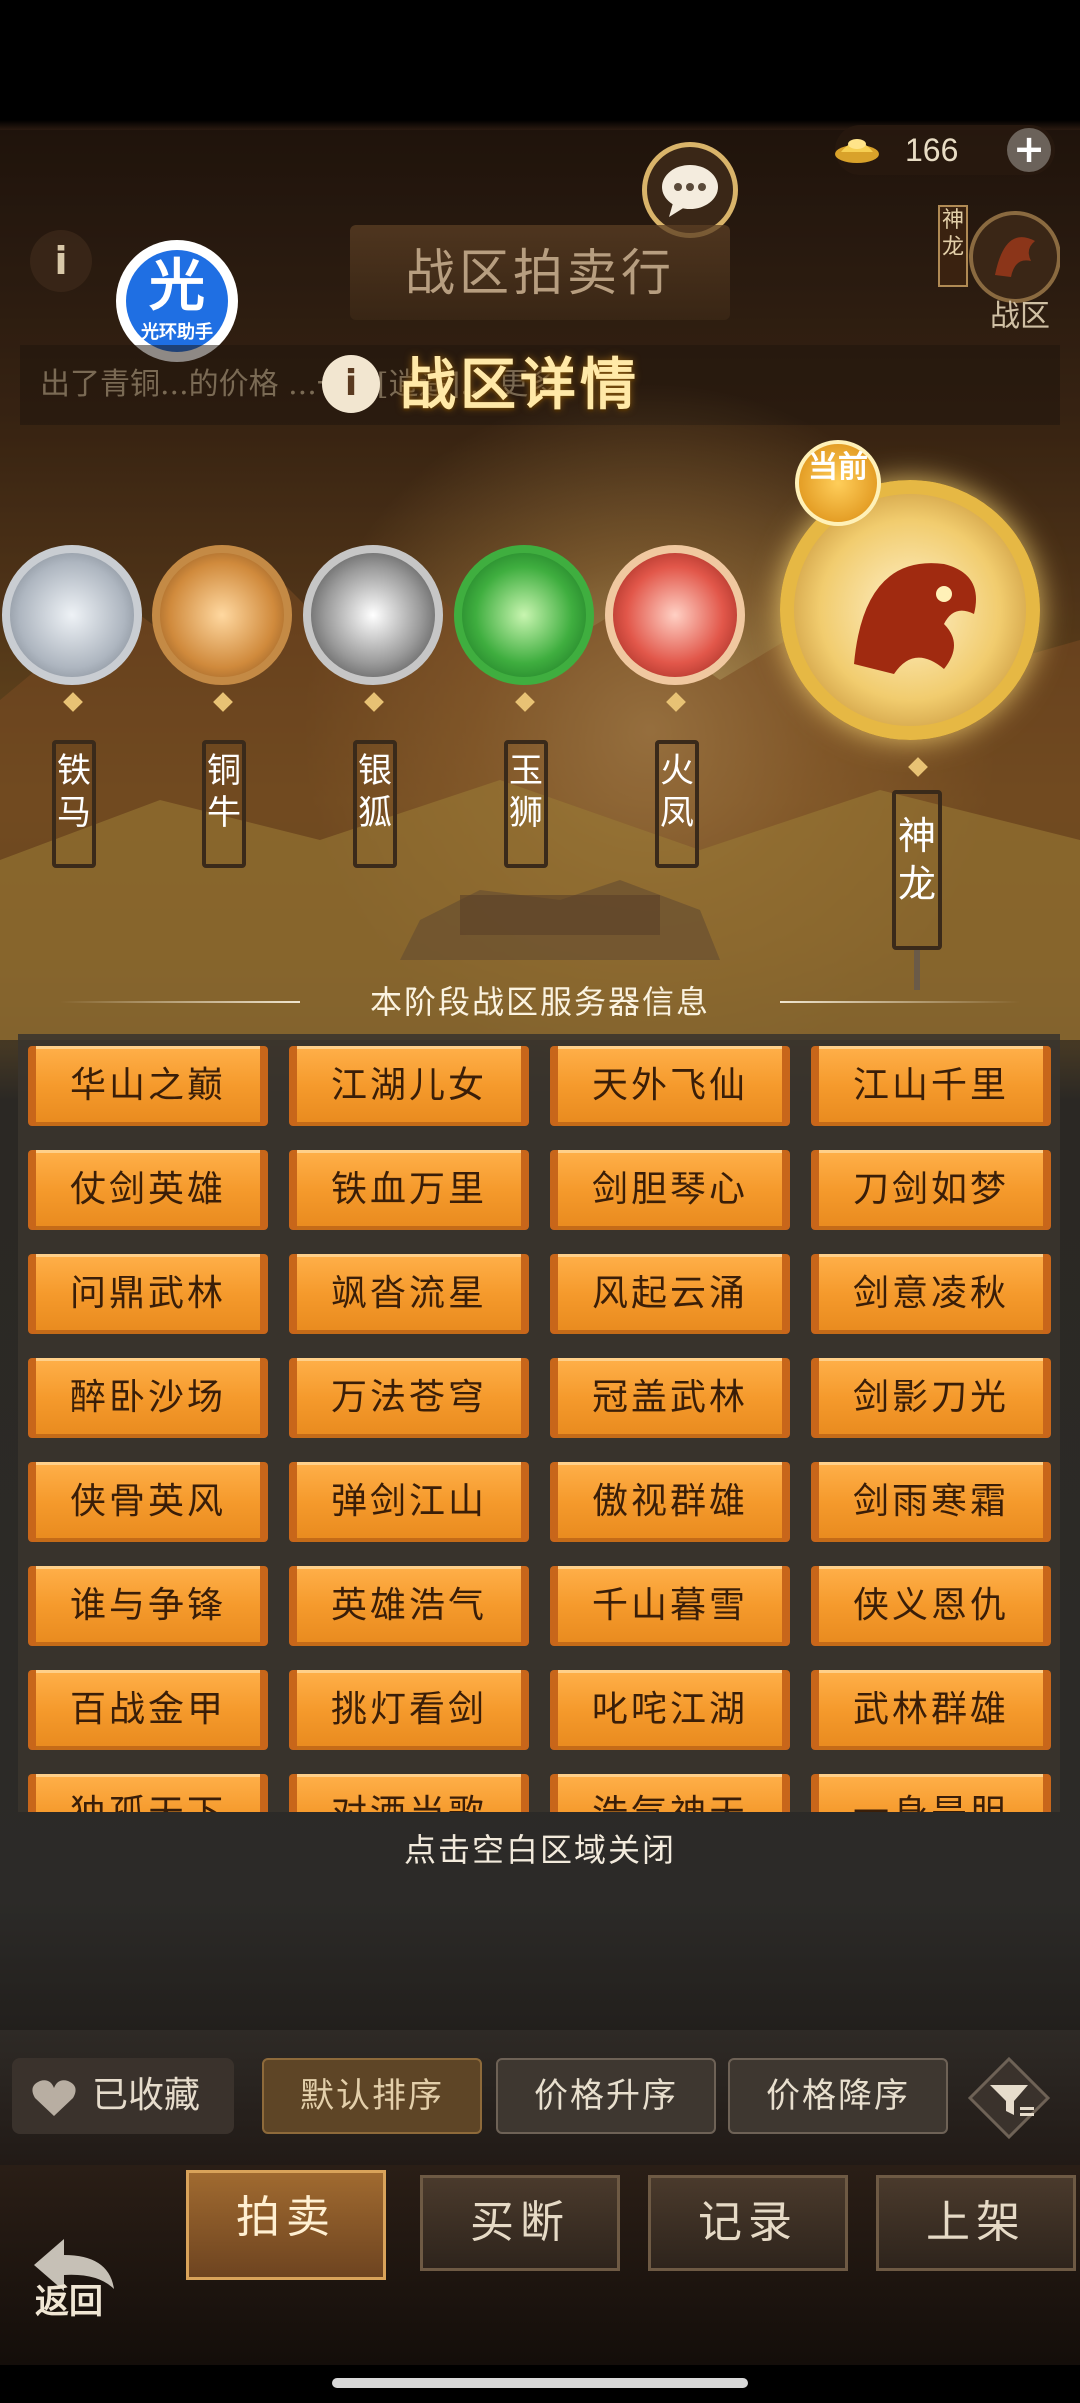  What do you see at coordinates (670, 1502) in the screenshot?
I see `server-button: 傲视群雄` at bounding box center [670, 1502].